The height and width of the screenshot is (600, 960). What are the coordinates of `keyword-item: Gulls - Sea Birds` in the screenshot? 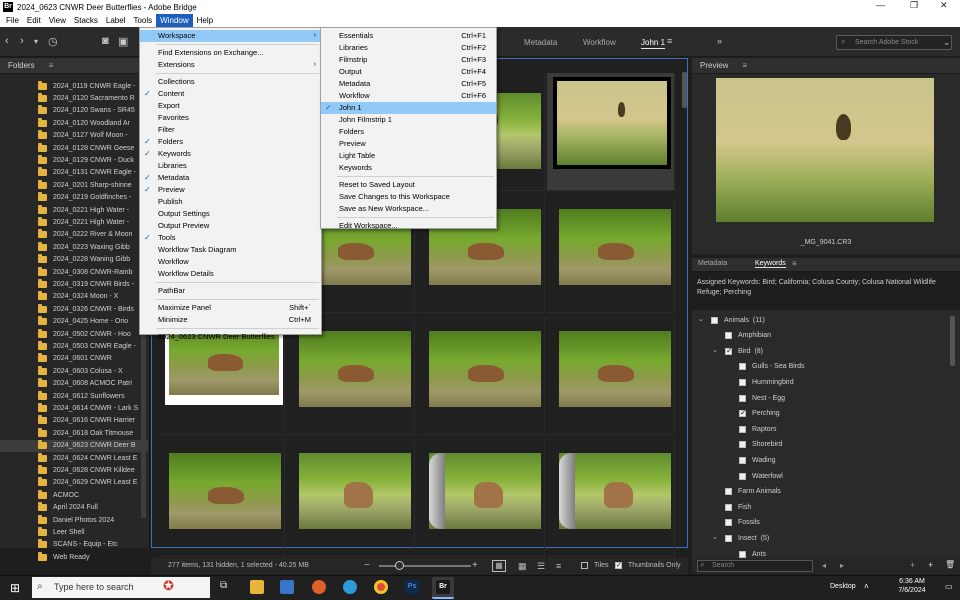 It's located at (772, 367).